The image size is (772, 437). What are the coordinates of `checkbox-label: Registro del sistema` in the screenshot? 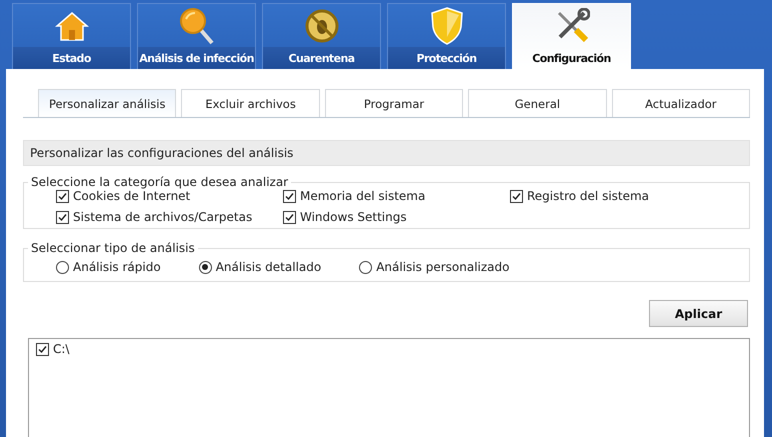 It's located at (588, 196).